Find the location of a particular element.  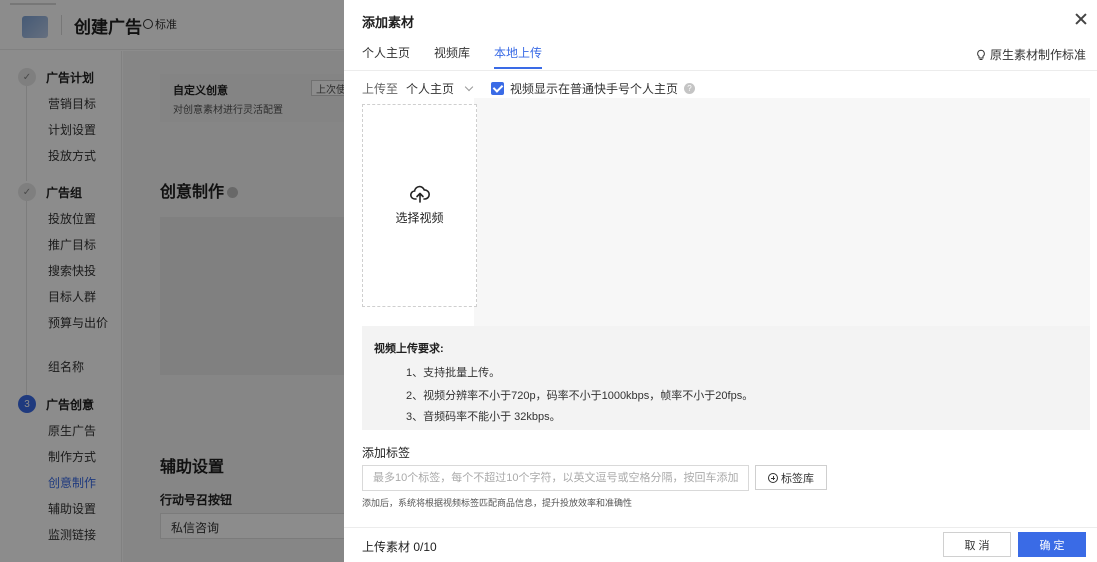

chevron-down-icon is located at coordinates (469, 87).